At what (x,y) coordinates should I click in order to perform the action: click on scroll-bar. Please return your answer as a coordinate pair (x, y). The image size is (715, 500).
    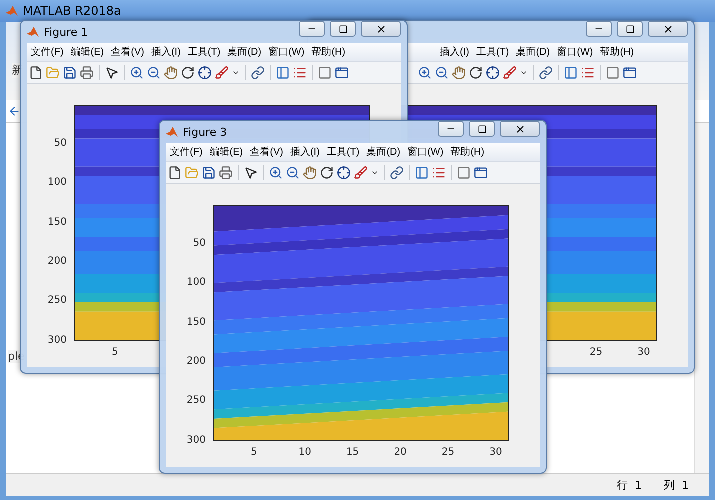
    Looking at the image, I should click on (701, 298).